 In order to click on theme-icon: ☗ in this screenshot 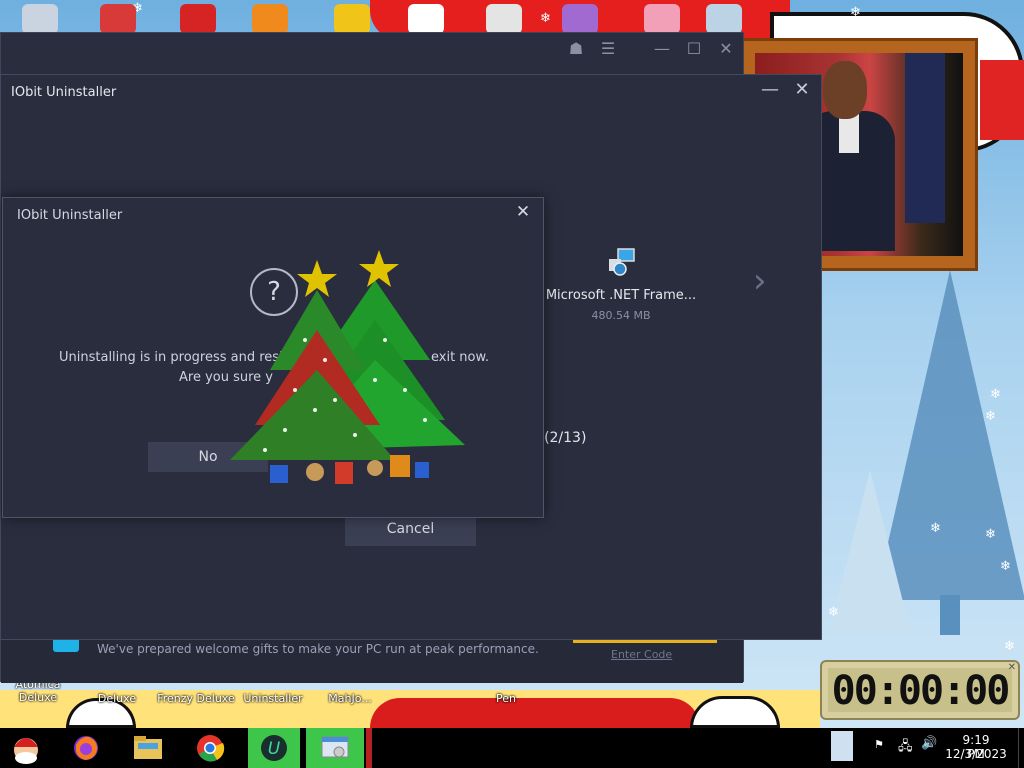, I will do `click(576, 49)`.